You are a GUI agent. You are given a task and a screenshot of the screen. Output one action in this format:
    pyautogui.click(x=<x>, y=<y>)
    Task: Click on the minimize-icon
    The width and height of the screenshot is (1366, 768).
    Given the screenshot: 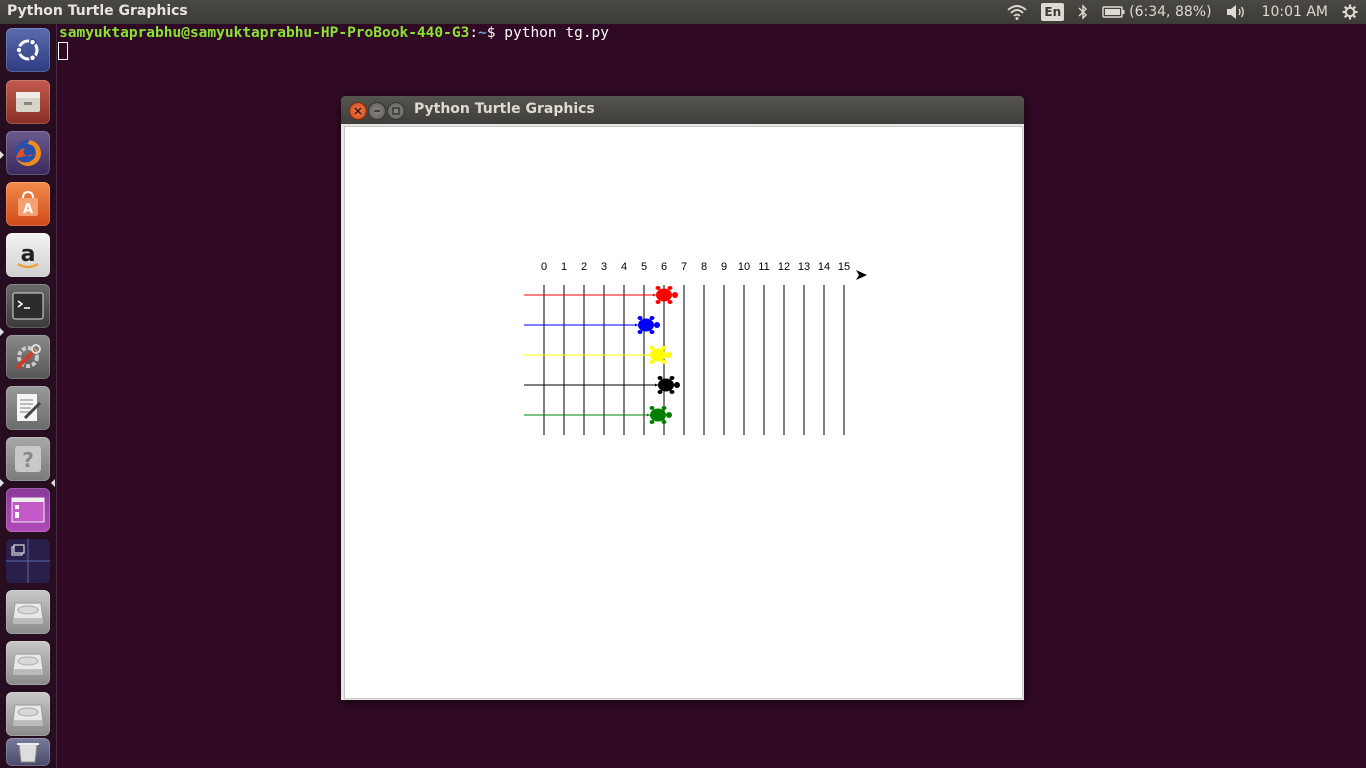 What is the action you would take?
    pyautogui.click(x=377, y=111)
    